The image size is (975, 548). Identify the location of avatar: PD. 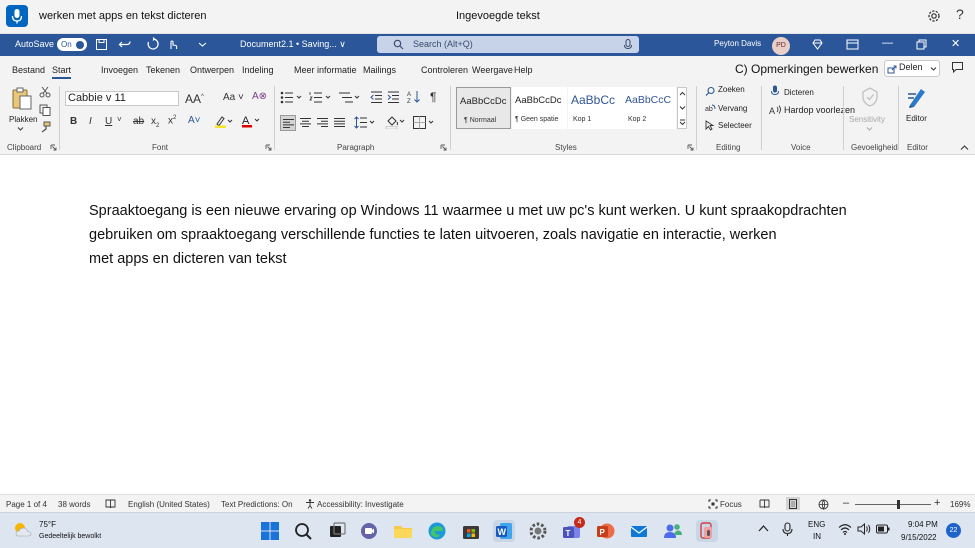
(781, 46).